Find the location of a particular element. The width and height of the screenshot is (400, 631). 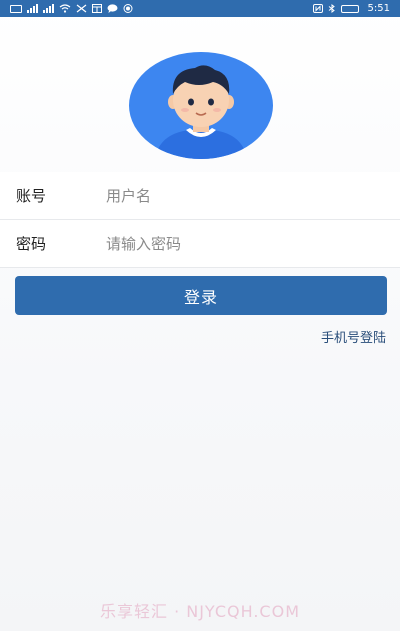

user-avatar-icon is located at coordinates (201, 105).